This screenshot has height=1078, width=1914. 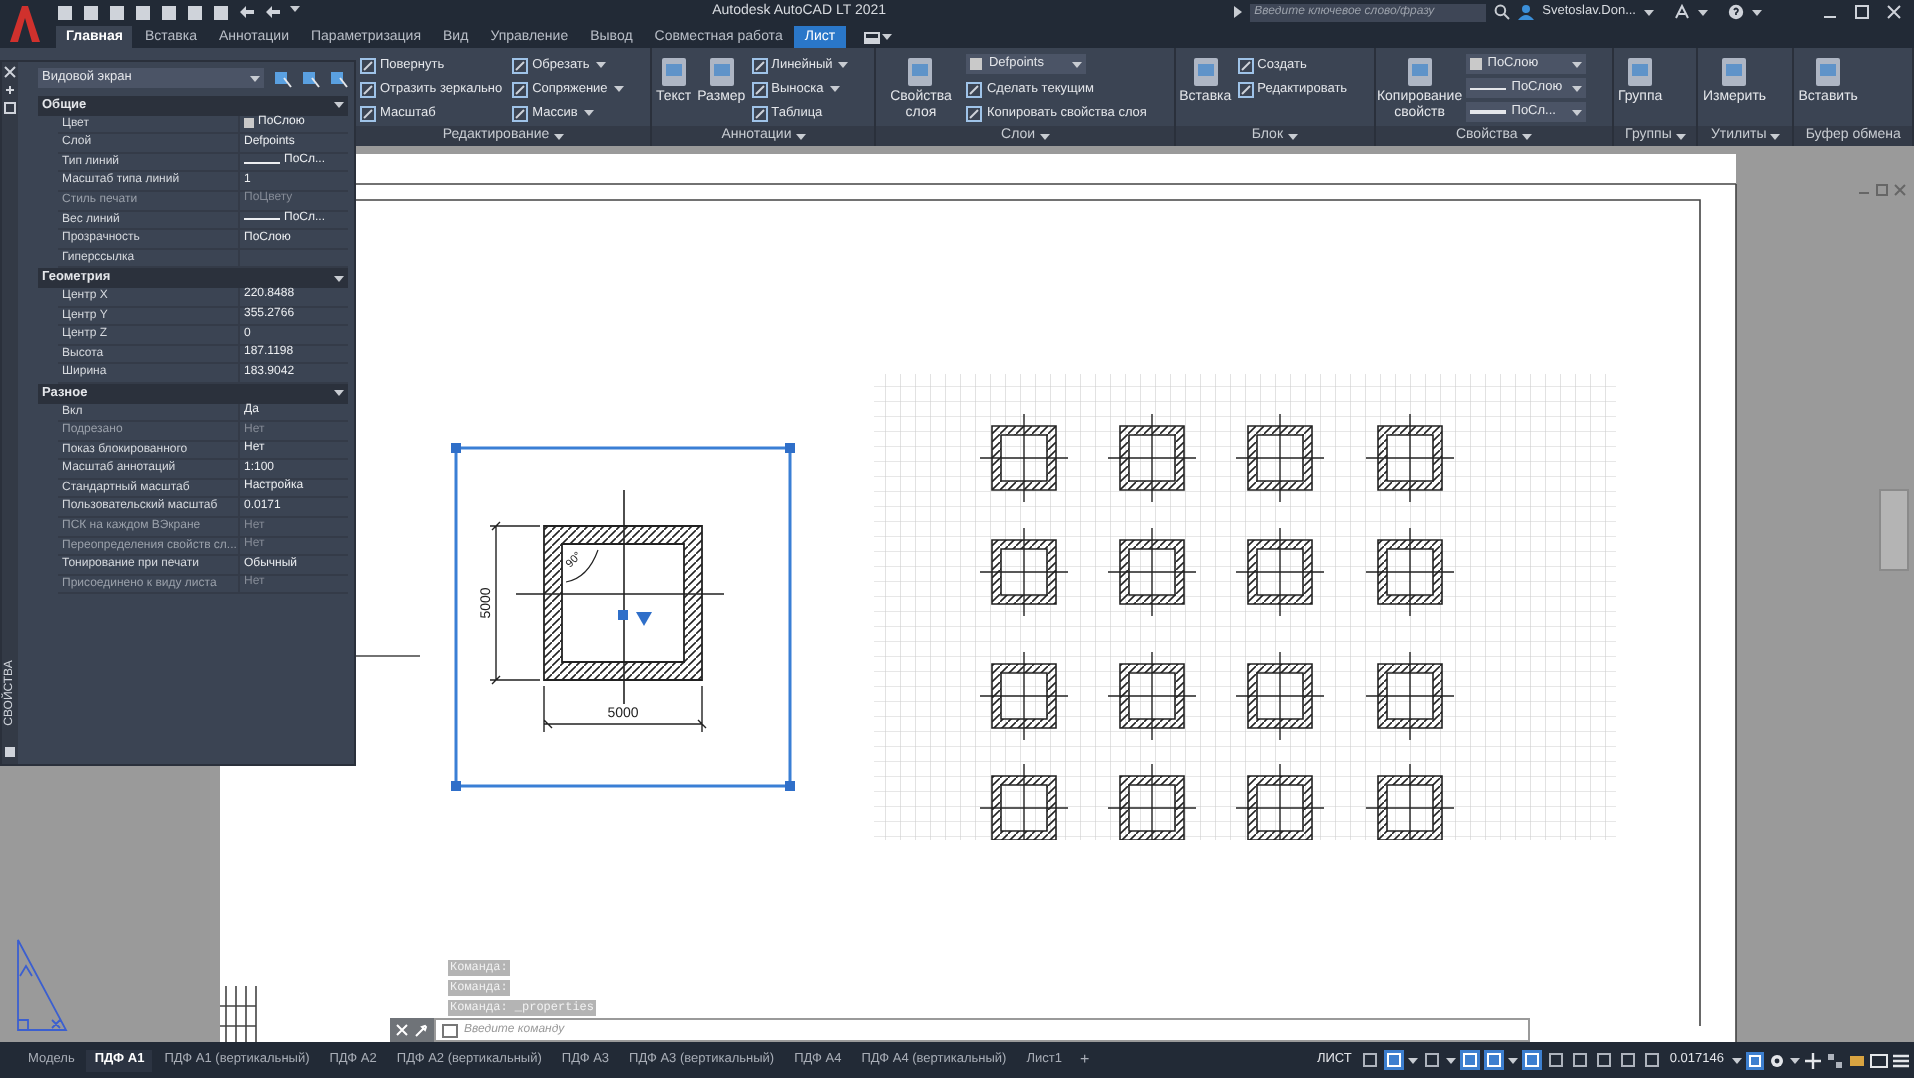 I want to click on quick-select-icon, so click(x=339, y=78).